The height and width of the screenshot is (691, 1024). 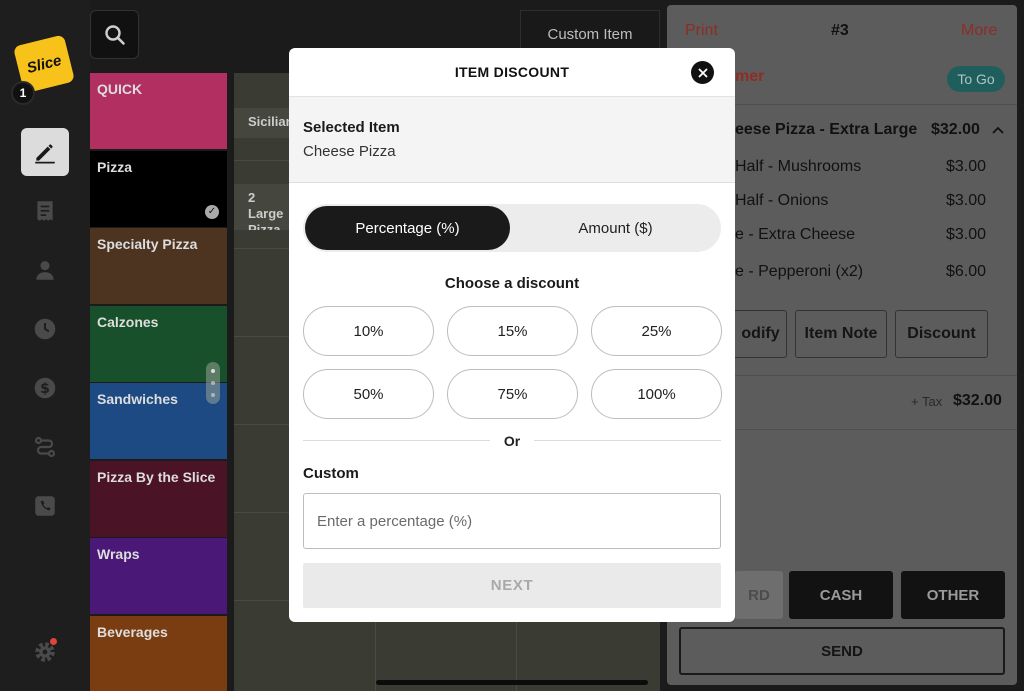 I want to click on category-beverages: Beverages, so click(x=158, y=653).